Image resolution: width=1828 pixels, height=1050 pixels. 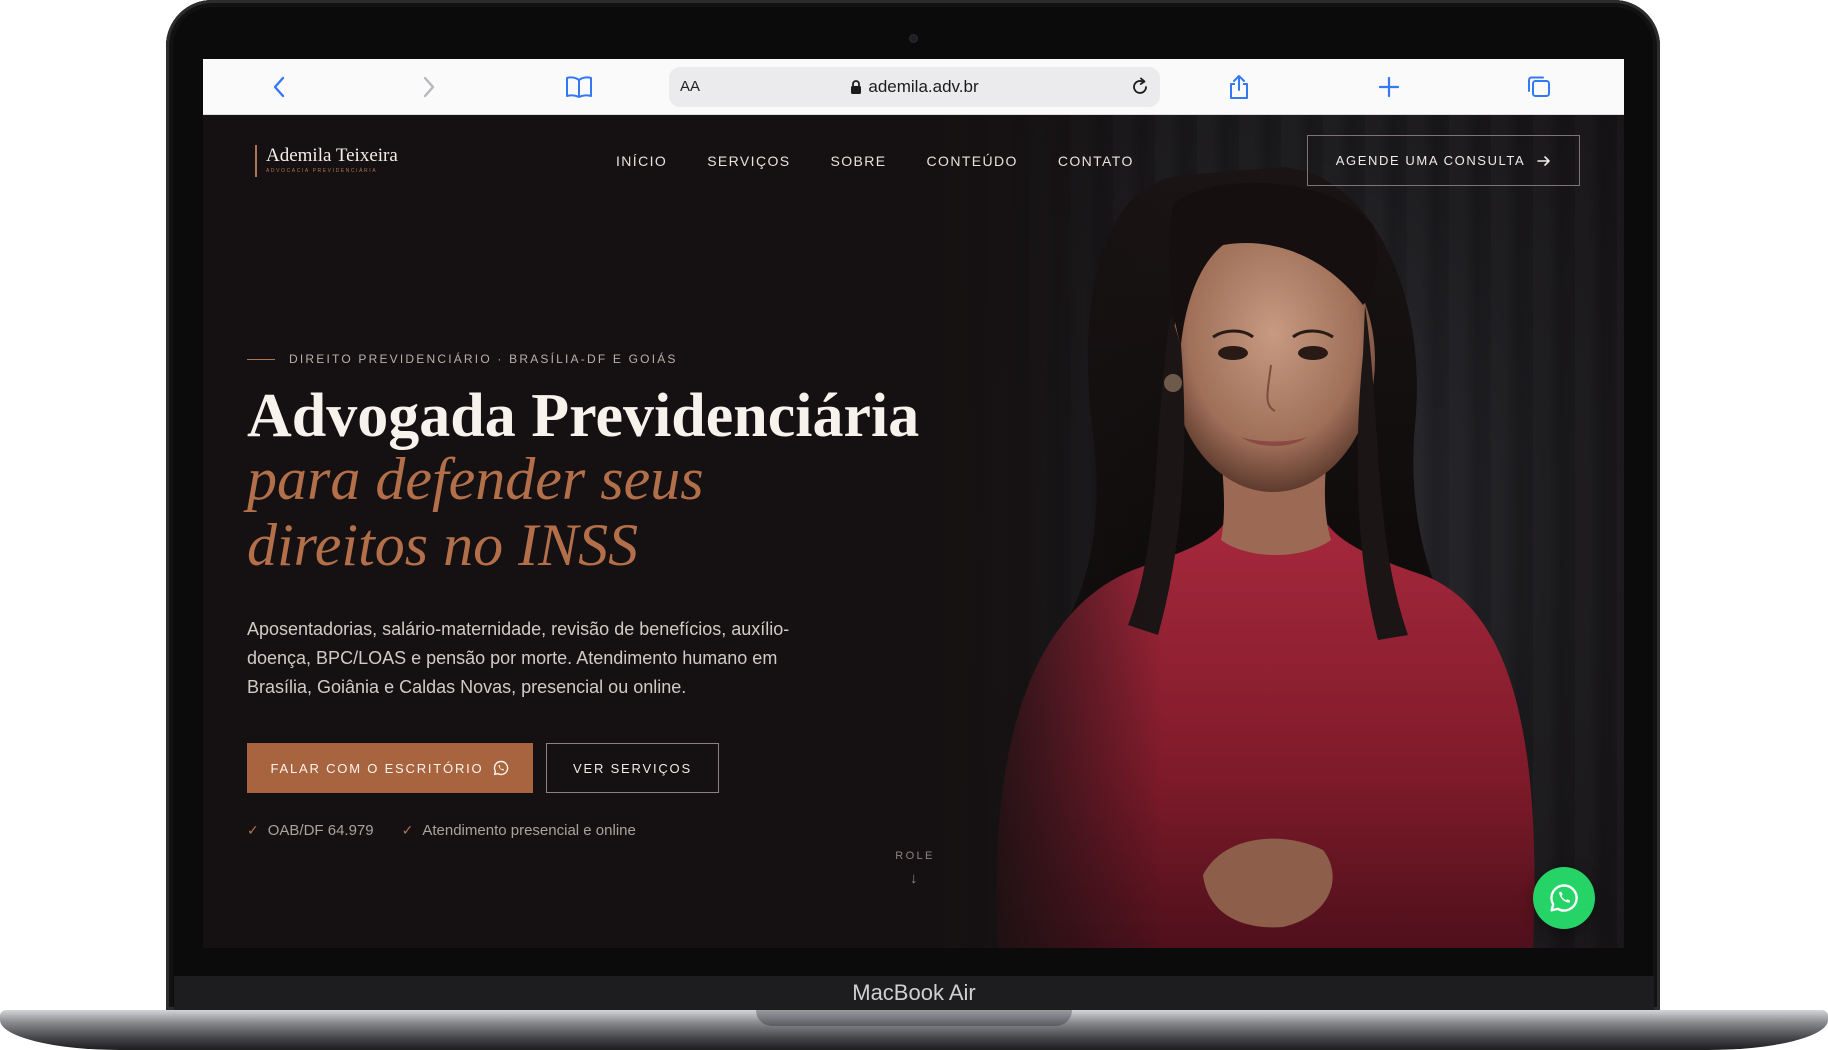 What do you see at coordinates (859, 161) in the screenshot?
I see `nav-item-sobre: SOBRE` at bounding box center [859, 161].